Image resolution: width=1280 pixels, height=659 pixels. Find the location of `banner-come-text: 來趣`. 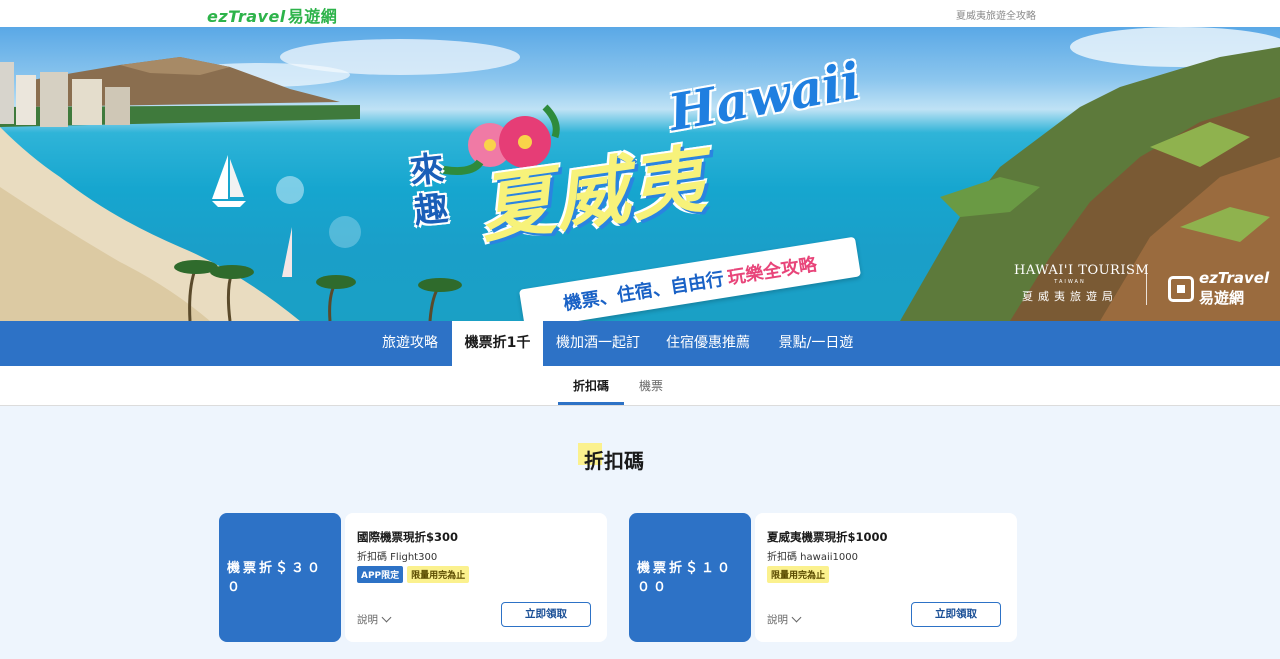

banner-come-text: 來趣 is located at coordinates (429, 190).